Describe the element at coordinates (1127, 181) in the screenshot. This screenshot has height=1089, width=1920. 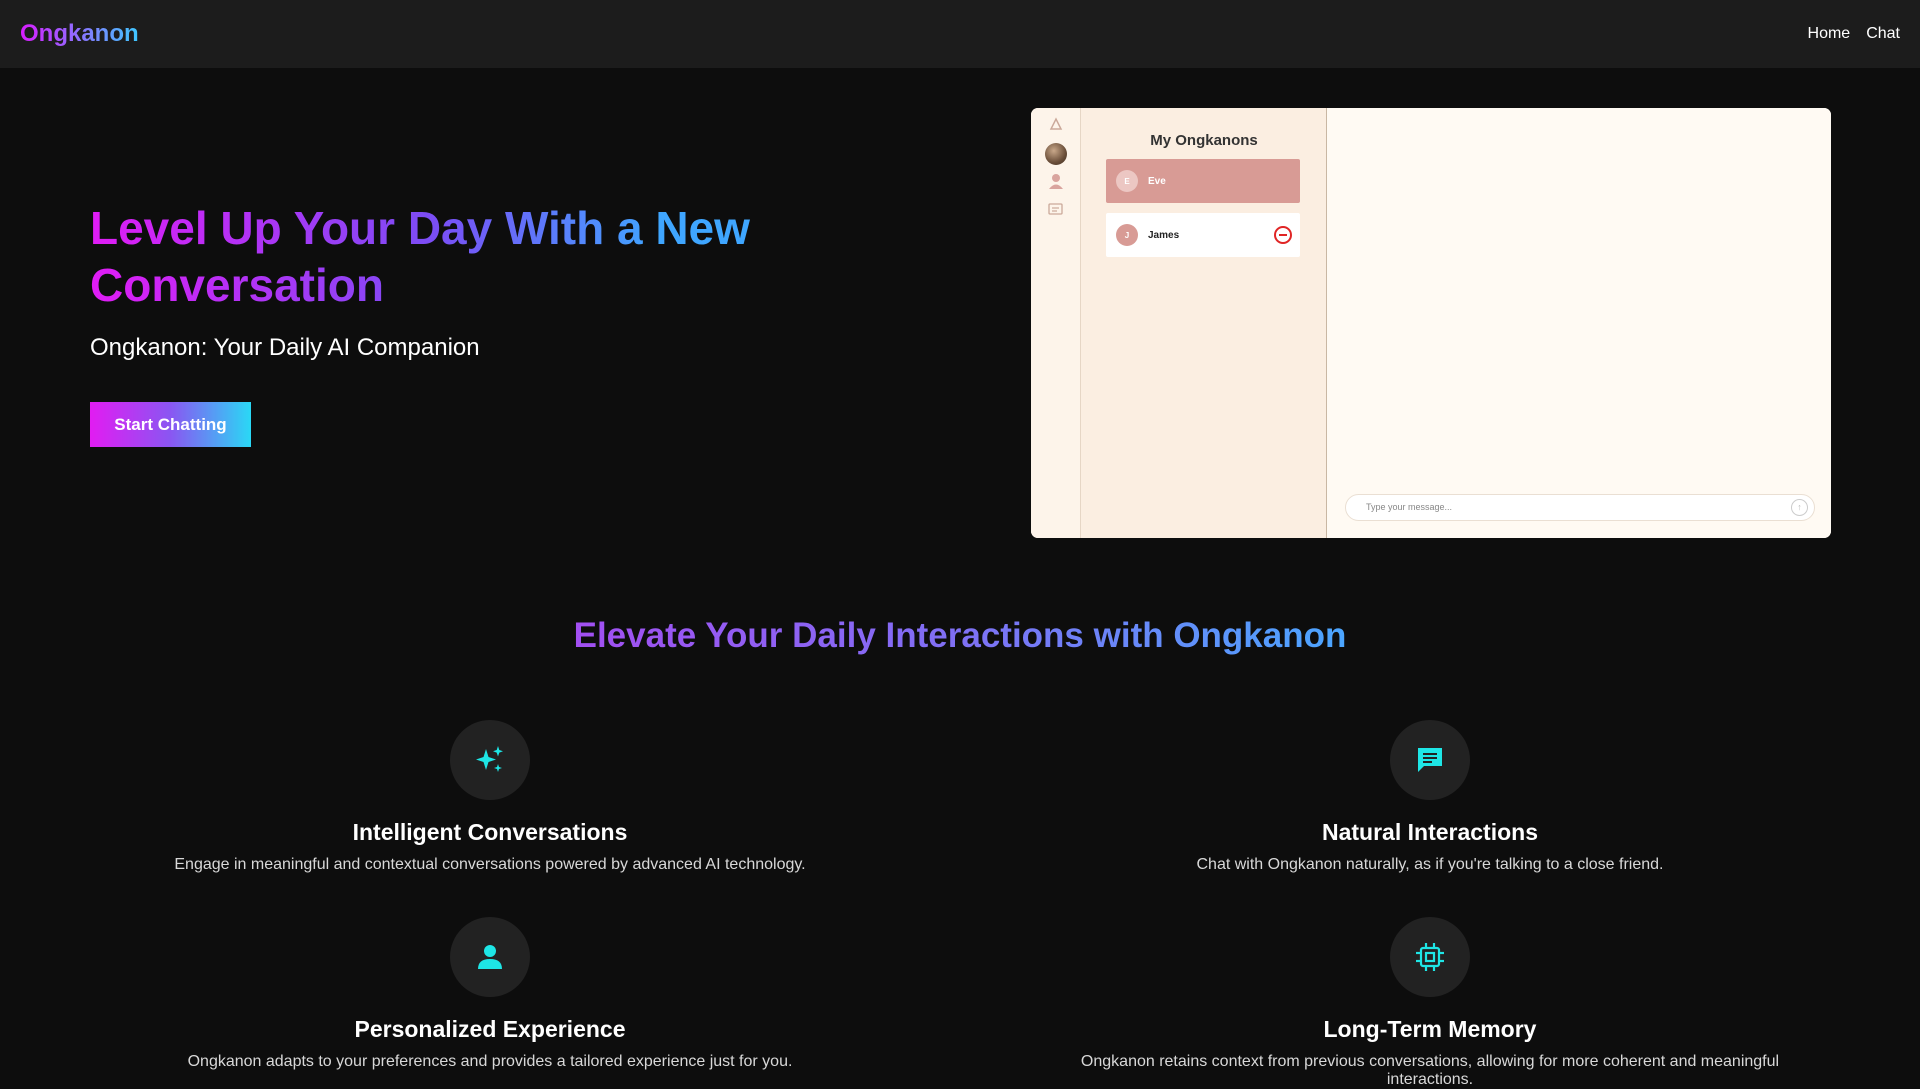
I see `avatar: E` at that location.